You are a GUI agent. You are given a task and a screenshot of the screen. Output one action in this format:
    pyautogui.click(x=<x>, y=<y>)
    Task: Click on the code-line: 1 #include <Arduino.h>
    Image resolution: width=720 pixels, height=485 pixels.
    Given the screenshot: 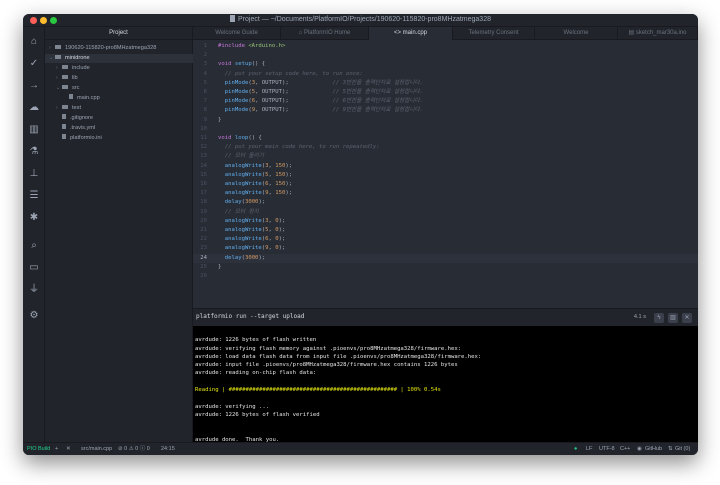 What is the action you would take?
    pyautogui.click(x=445, y=46)
    